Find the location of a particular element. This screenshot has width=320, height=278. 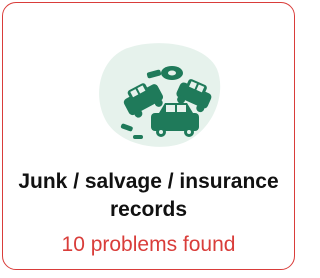

junkyard-cars-icon is located at coordinates (160, 95).